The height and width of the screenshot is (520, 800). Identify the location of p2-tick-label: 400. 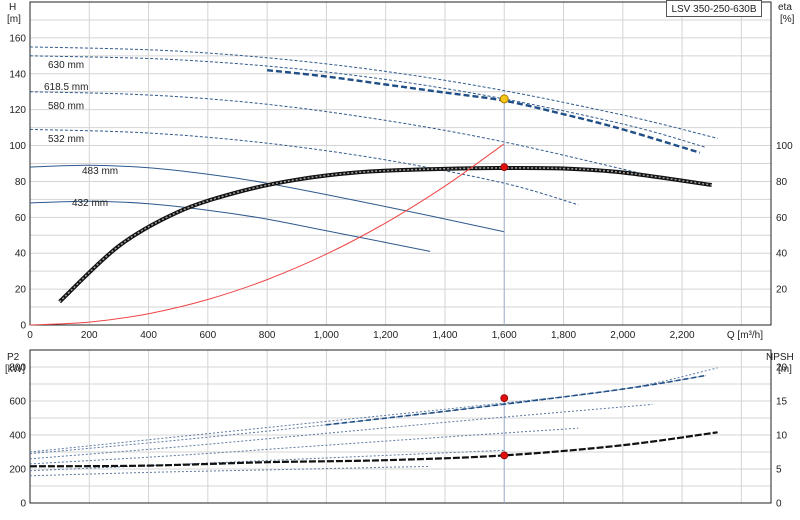
(17, 436).